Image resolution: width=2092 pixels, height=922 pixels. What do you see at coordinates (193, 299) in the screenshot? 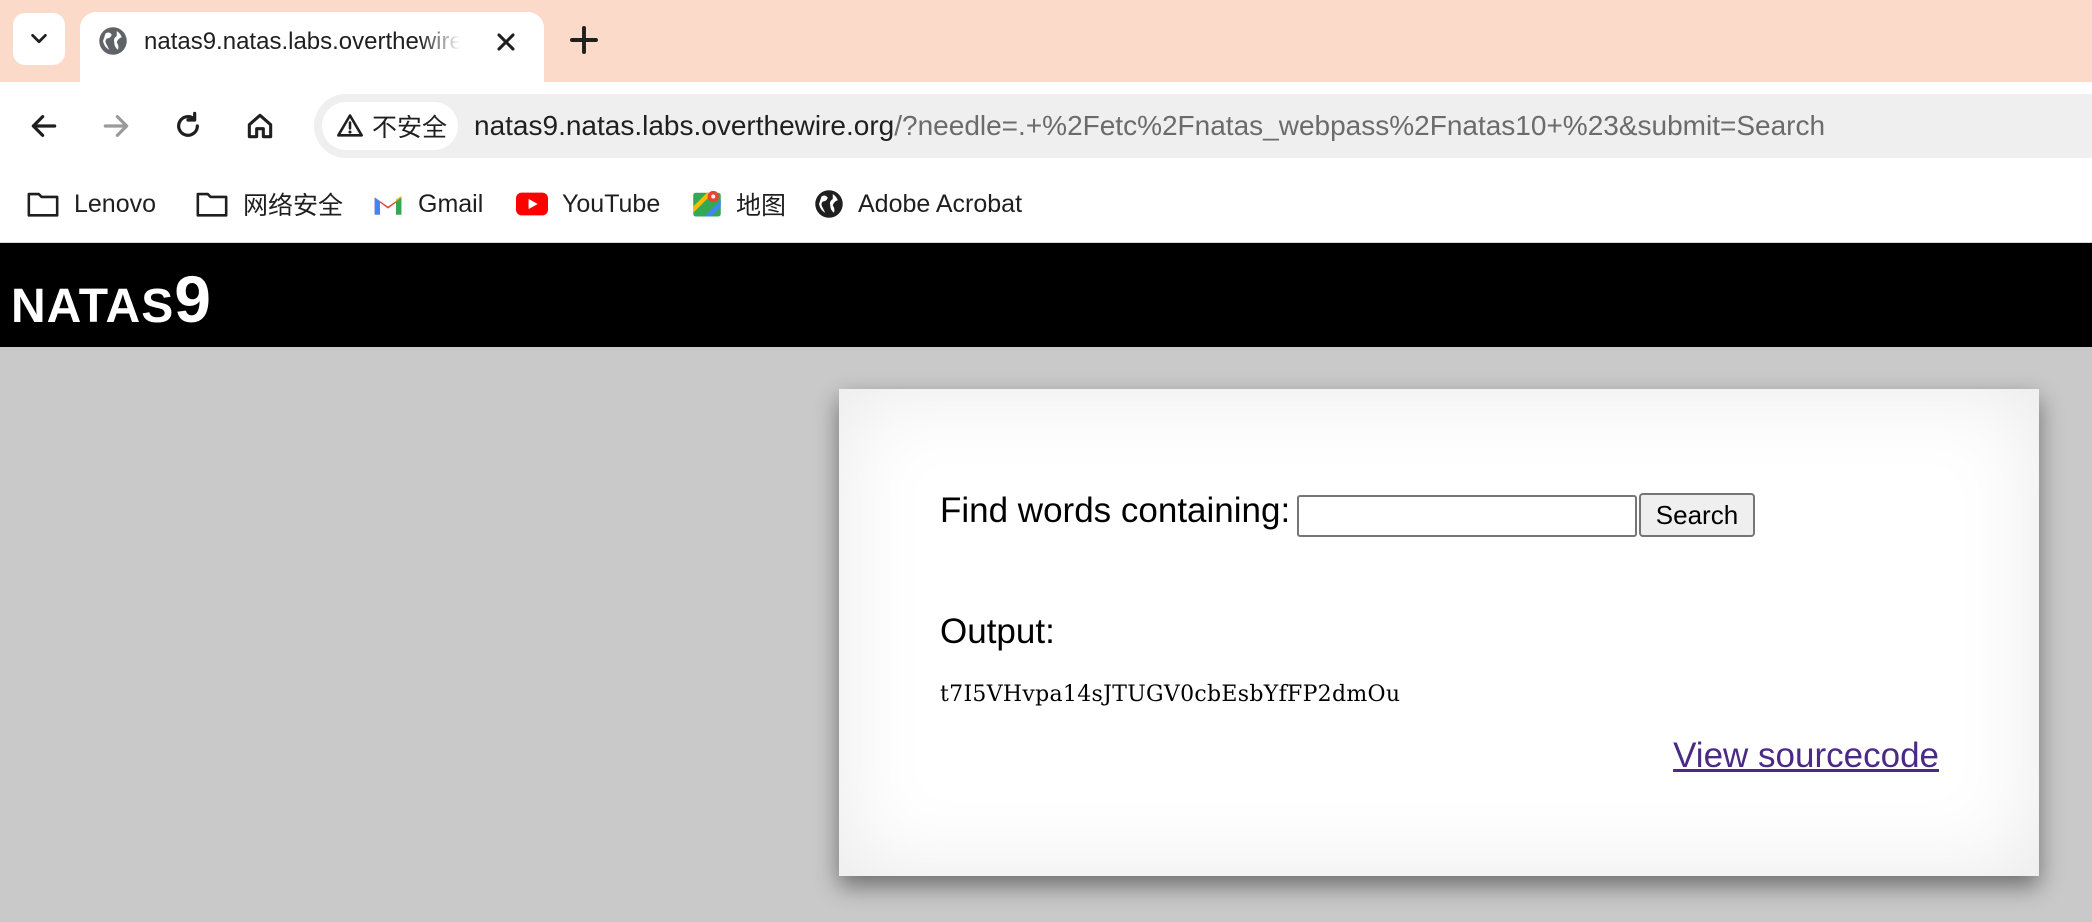
I see `site-title-level: 9` at bounding box center [193, 299].